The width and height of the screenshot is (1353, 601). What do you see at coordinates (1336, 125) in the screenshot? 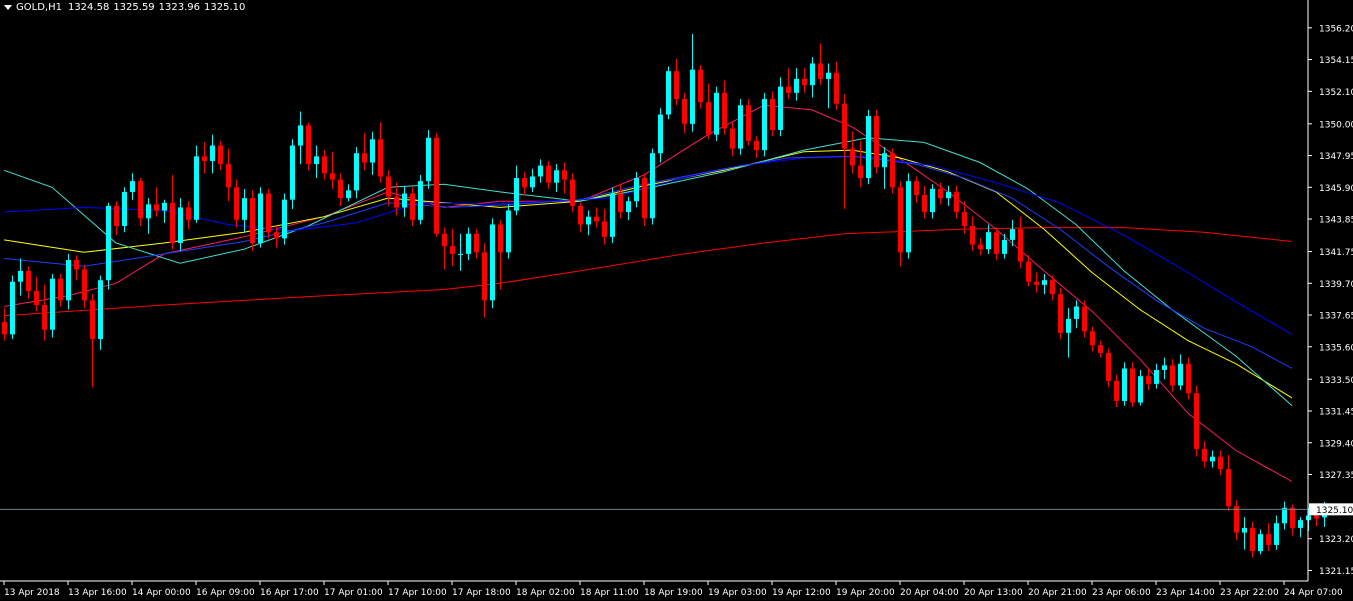
I see `y-tick-label: 1350.00` at bounding box center [1336, 125].